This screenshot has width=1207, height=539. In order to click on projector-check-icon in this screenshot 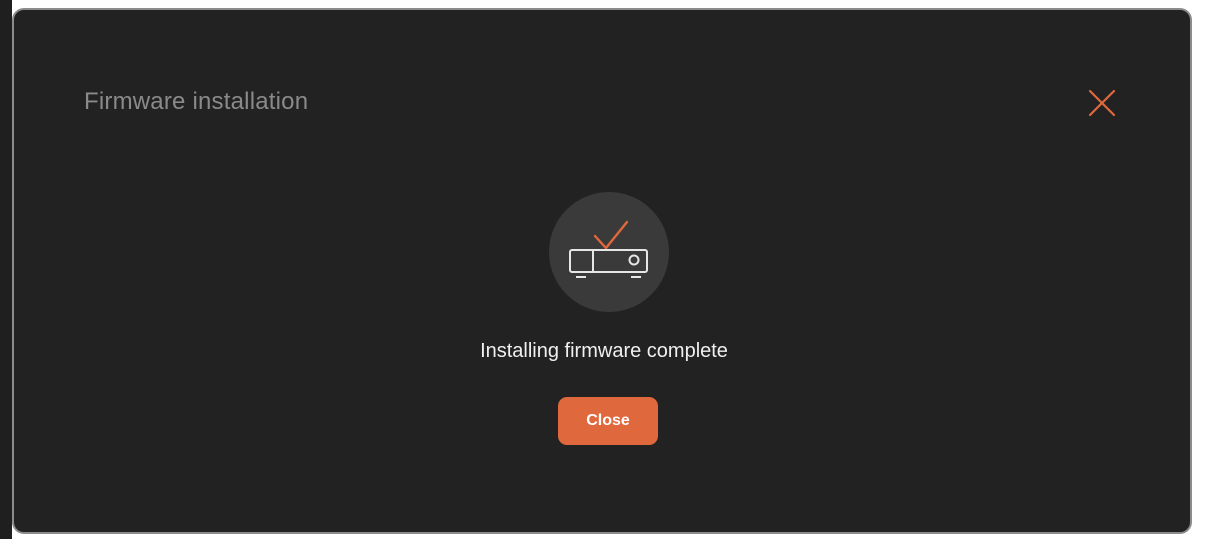, I will do `click(609, 252)`.